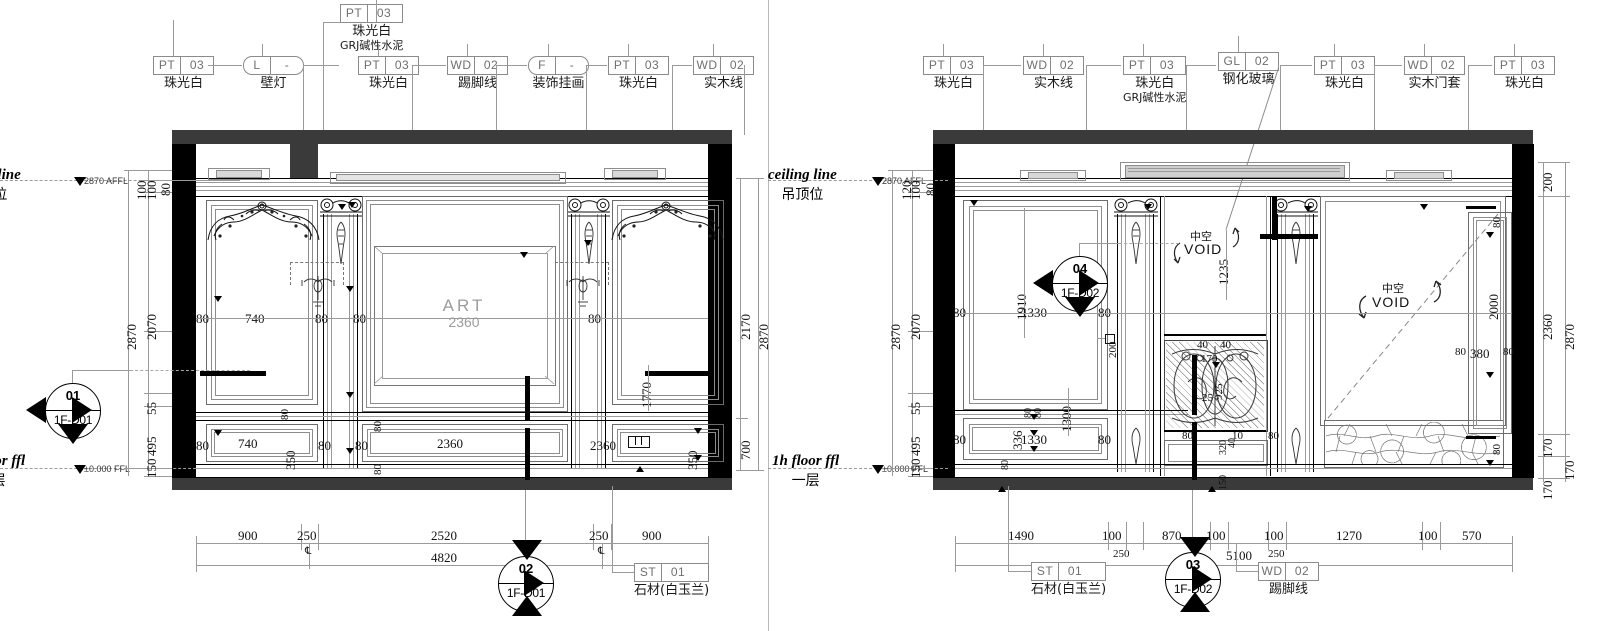 The height and width of the screenshot is (631, 1600). What do you see at coordinates (1288, 579) in the screenshot?
I see `material-tag-r-wd02-skirting: WD 02 踢脚线` at bounding box center [1288, 579].